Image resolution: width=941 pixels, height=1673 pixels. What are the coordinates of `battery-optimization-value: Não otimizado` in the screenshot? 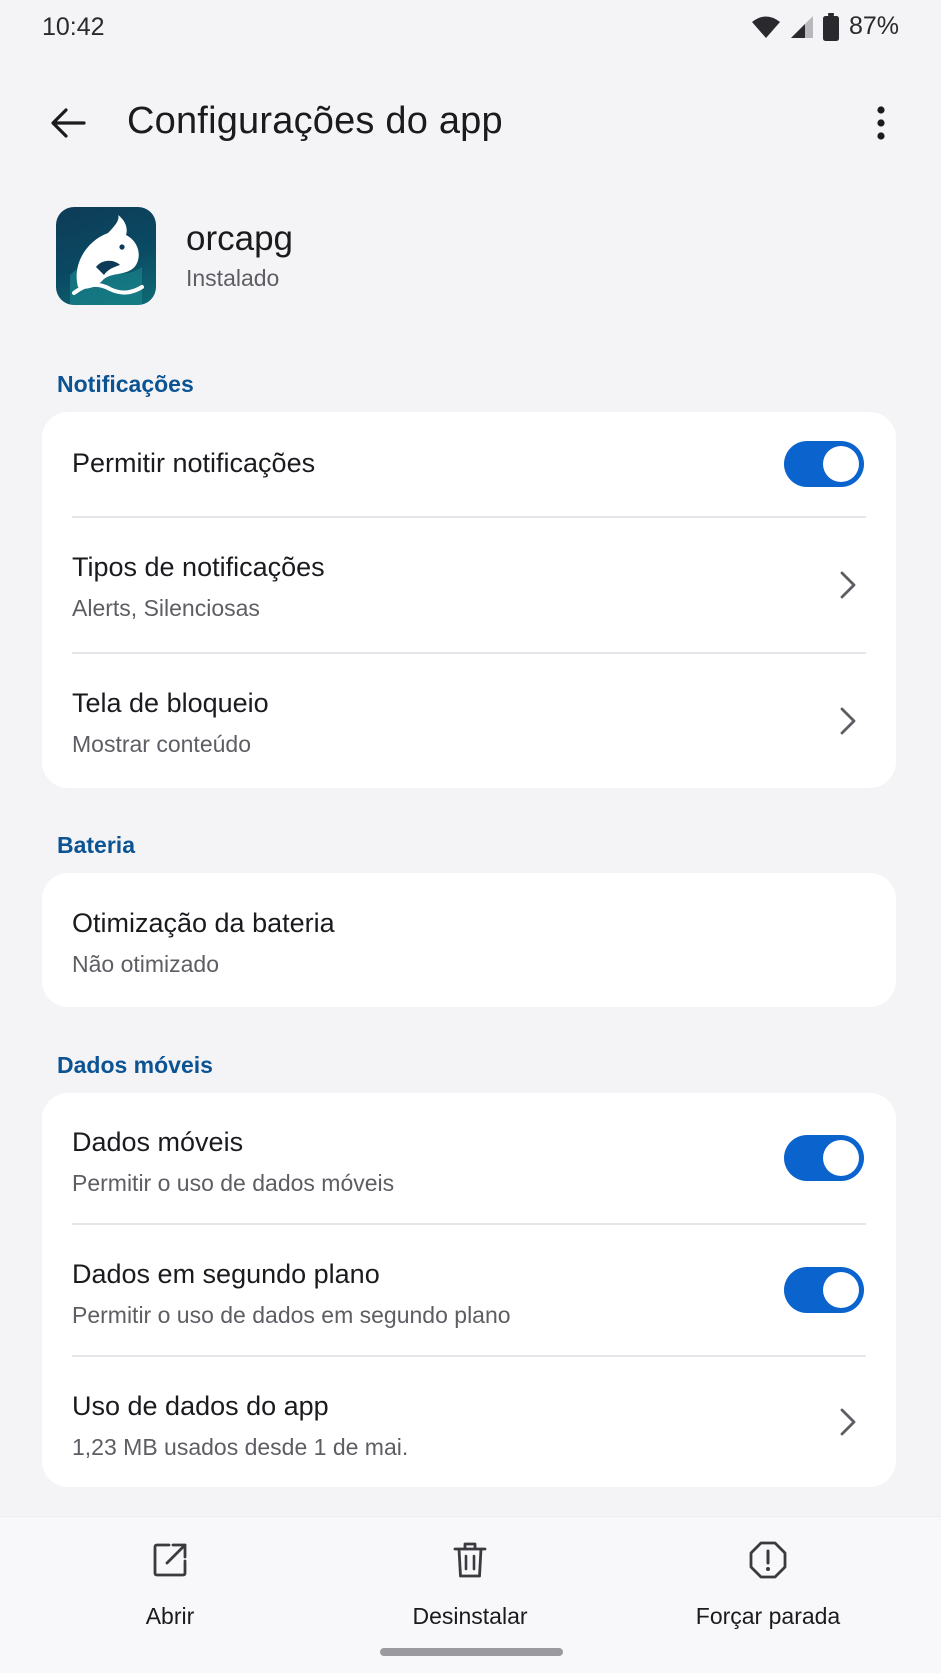 It's located at (146, 964).